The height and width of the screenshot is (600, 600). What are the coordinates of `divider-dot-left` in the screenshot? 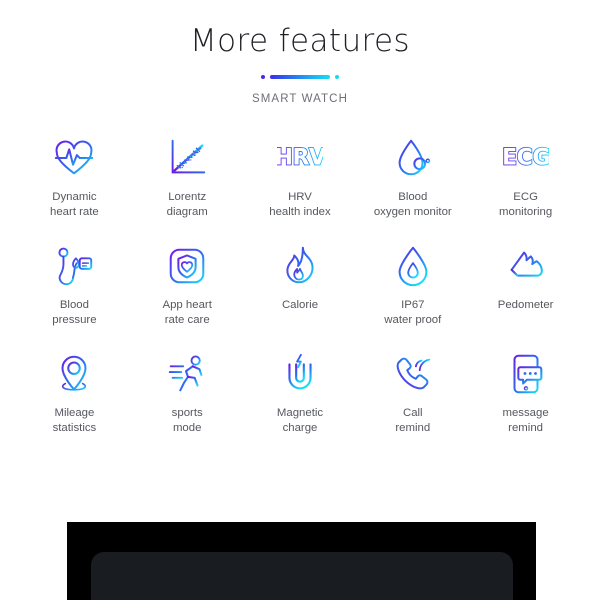 It's located at (263, 77).